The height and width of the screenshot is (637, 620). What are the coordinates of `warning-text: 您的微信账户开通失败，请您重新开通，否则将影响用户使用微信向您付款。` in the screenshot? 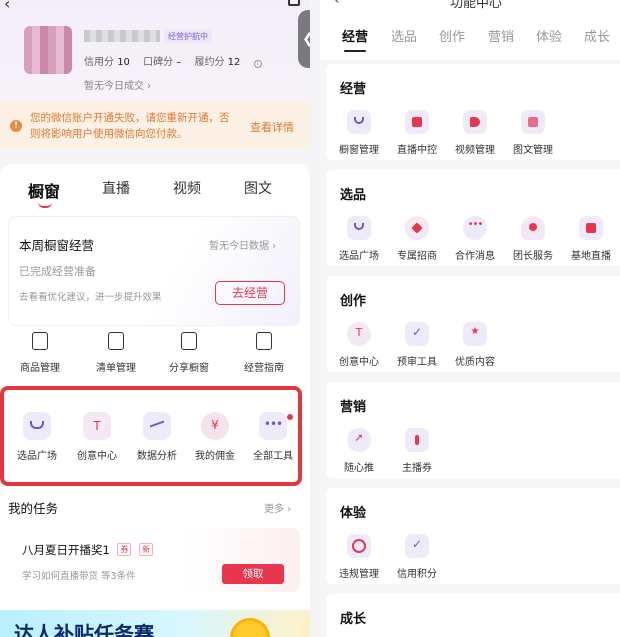 It's located at (130, 126).